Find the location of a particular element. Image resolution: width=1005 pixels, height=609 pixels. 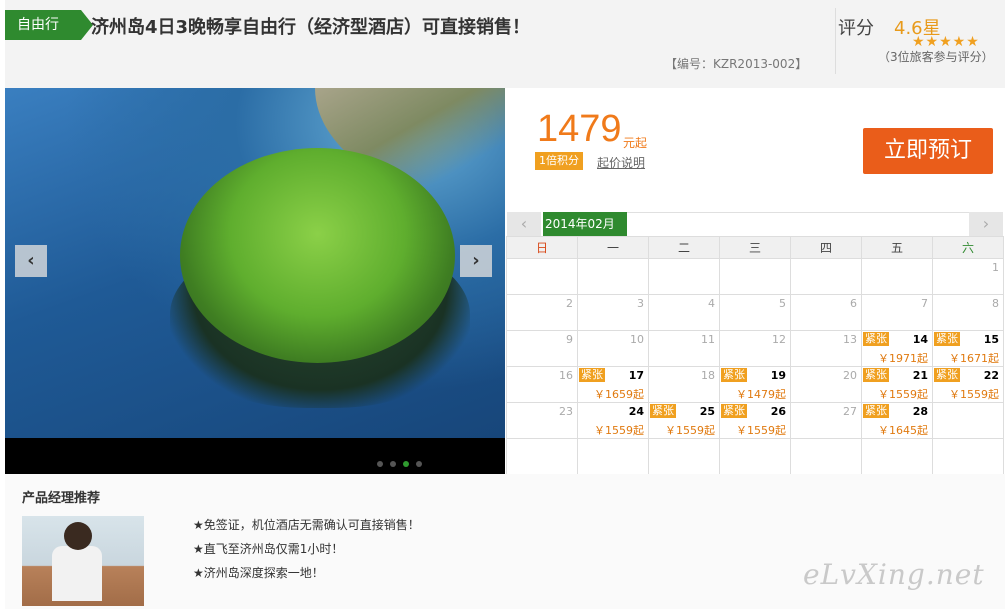

gallery-prev-button: ‹ is located at coordinates (31, 261).